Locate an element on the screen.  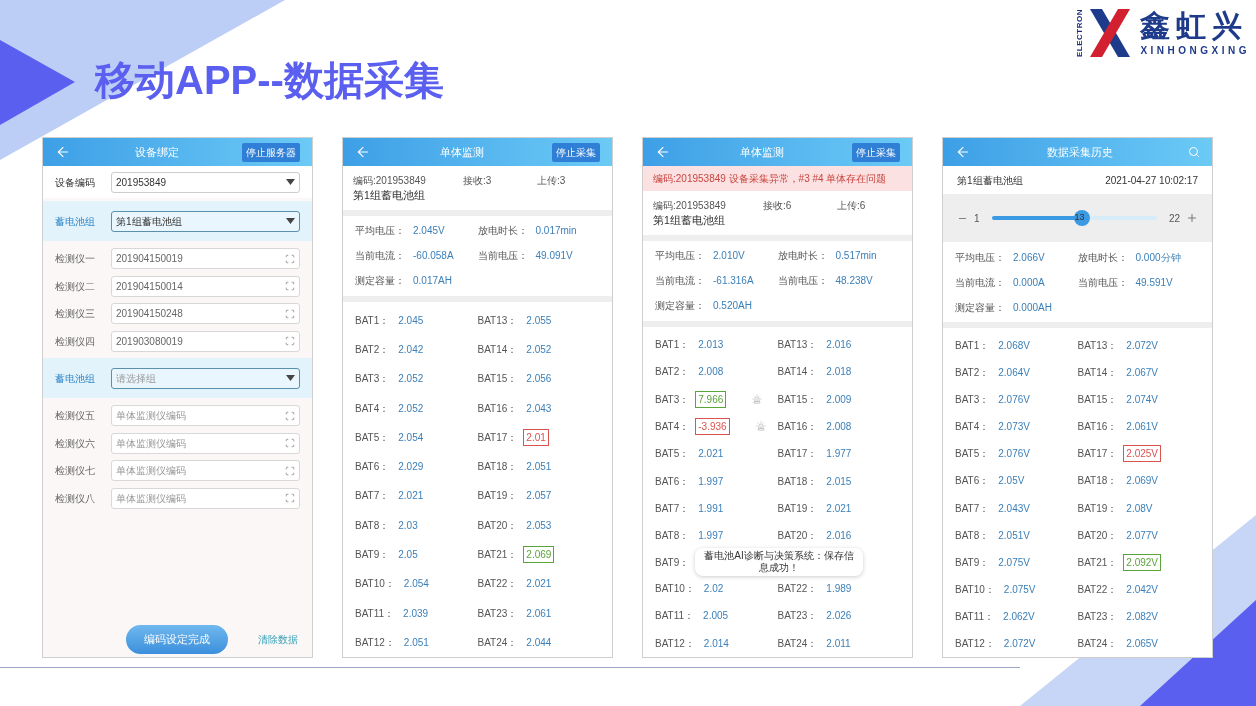
battery-label: BAT12： is located at coordinates (675, 643).